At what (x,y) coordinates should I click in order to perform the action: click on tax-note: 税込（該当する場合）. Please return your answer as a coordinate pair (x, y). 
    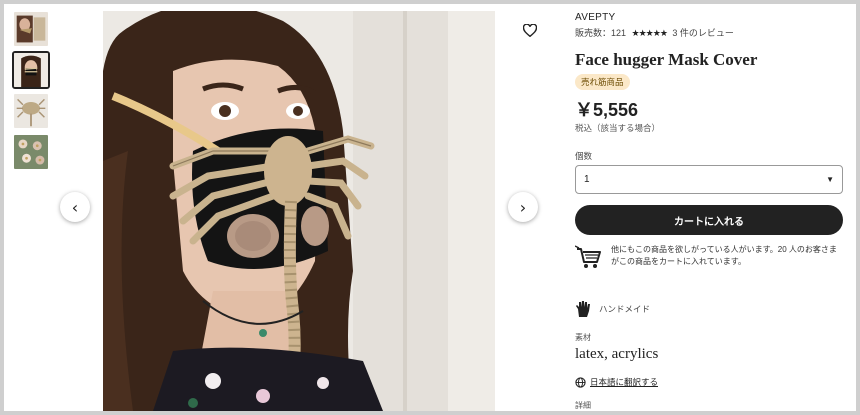
    Looking at the image, I should click on (618, 128).